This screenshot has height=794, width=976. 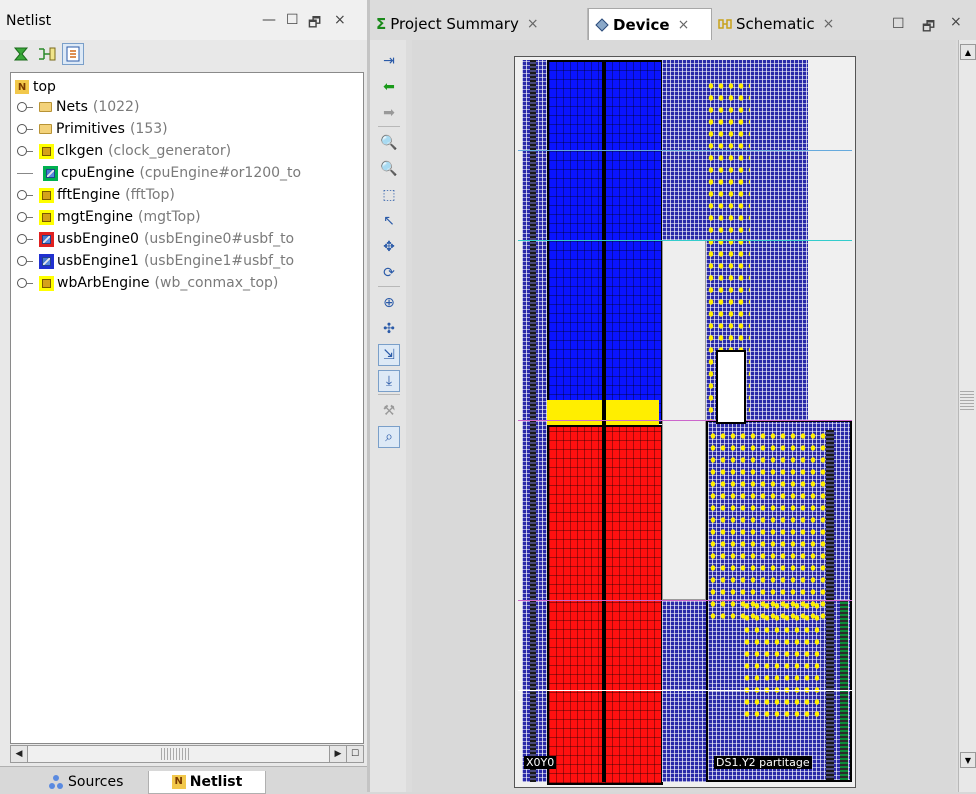 I want to click on fit-to-window-button: ⇥, so click(x=389, y=61).